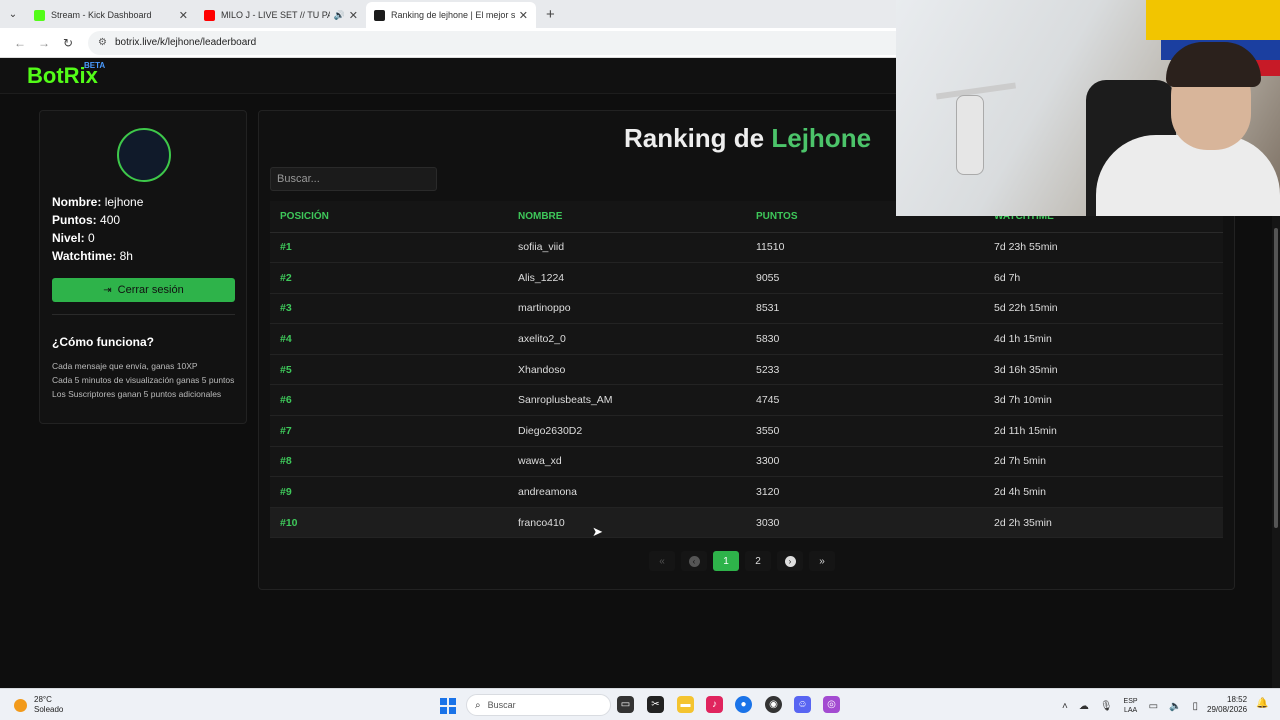 The width and height of the screenshot is (1280, 720). Describe the element at coordinates (209, 15) in the screenshot. I see `youtube-favicon-icon` at that location.